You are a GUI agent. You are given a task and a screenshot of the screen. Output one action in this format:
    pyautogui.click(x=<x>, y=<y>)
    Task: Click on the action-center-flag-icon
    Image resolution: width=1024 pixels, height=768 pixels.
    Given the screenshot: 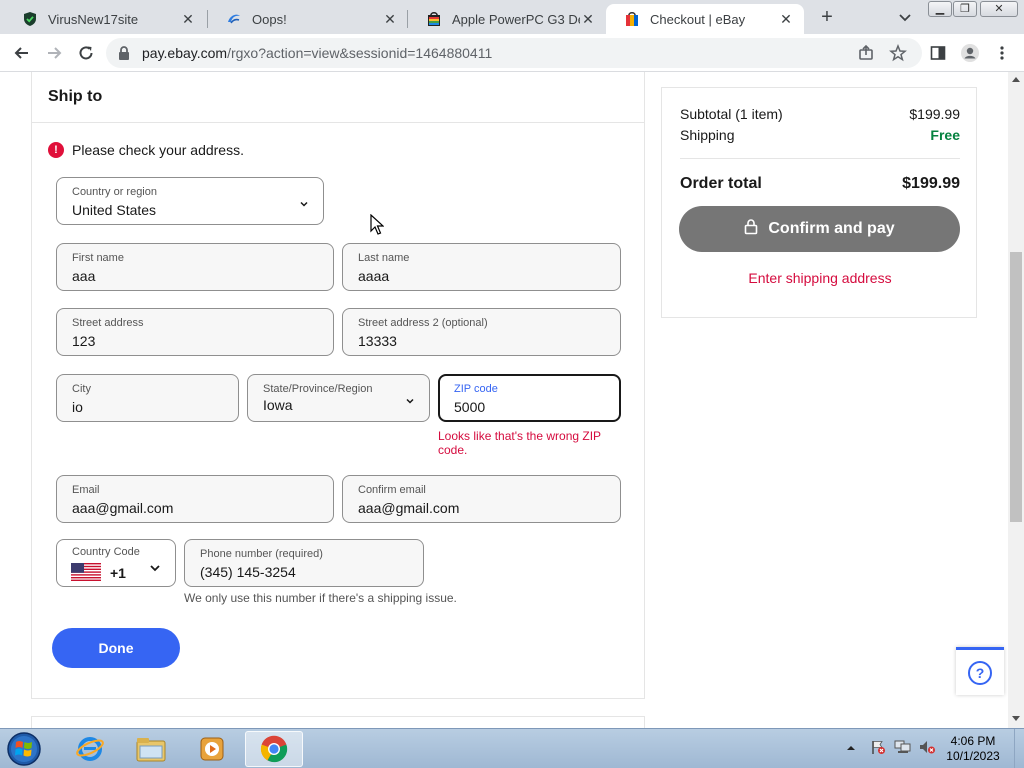 What is the action you would take?
    pyautogui.click(x=878, y=749)
    